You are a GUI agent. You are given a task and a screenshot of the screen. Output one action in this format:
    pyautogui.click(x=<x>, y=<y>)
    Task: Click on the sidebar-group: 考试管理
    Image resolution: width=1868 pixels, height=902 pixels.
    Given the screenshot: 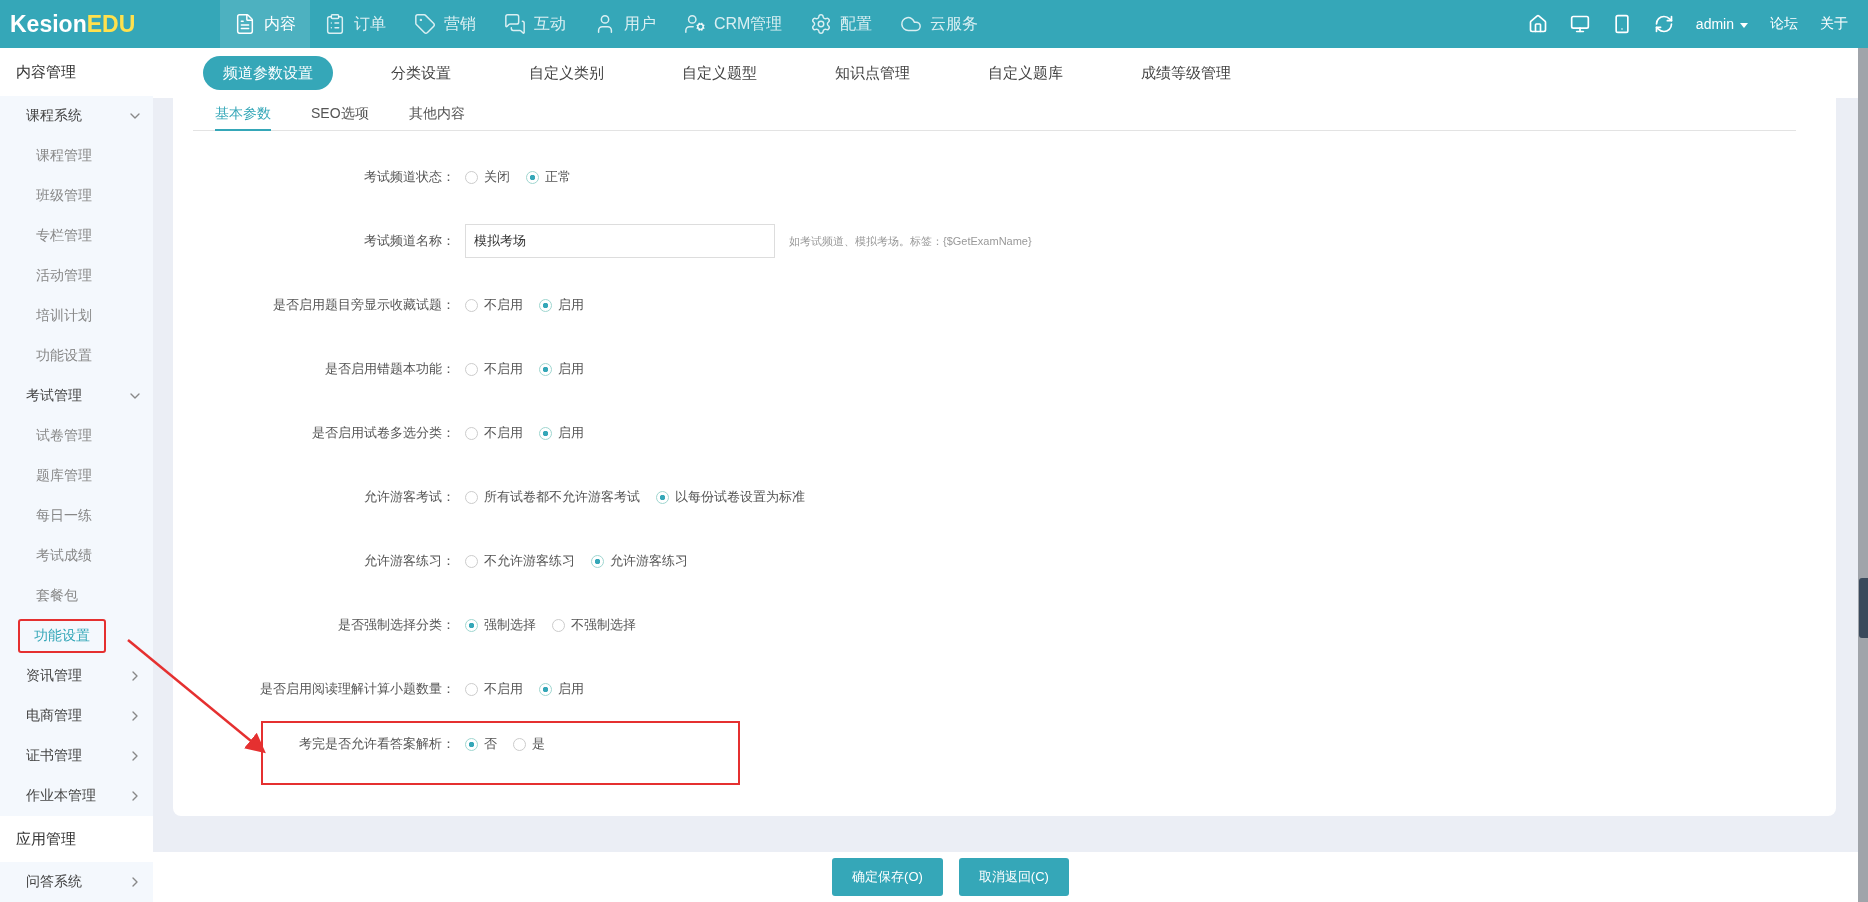 What is the action you would take?
    pyautogui.click(x=76, y=396)
    